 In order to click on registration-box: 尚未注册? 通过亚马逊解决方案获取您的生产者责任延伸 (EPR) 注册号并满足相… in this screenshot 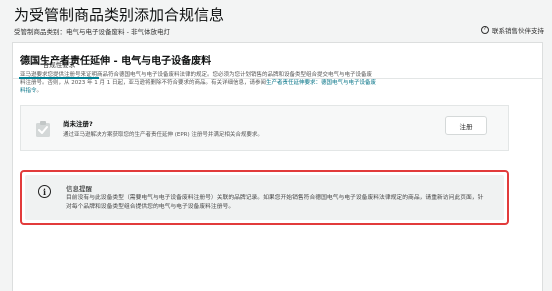, I will do `click(264, 128)`.